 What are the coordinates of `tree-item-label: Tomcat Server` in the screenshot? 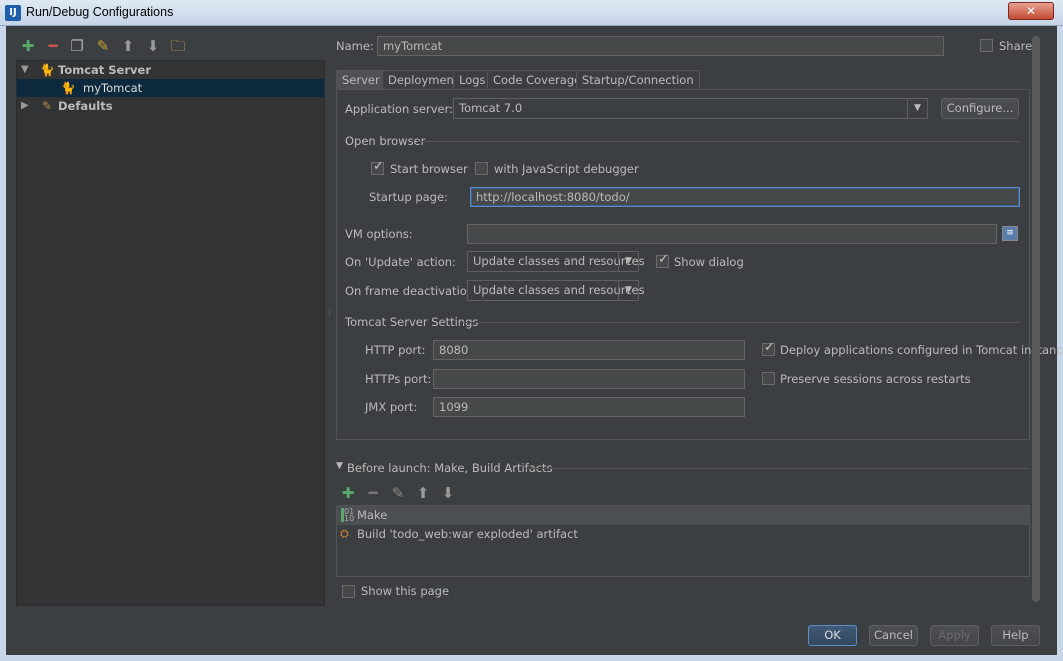 It's located at (104, 70).